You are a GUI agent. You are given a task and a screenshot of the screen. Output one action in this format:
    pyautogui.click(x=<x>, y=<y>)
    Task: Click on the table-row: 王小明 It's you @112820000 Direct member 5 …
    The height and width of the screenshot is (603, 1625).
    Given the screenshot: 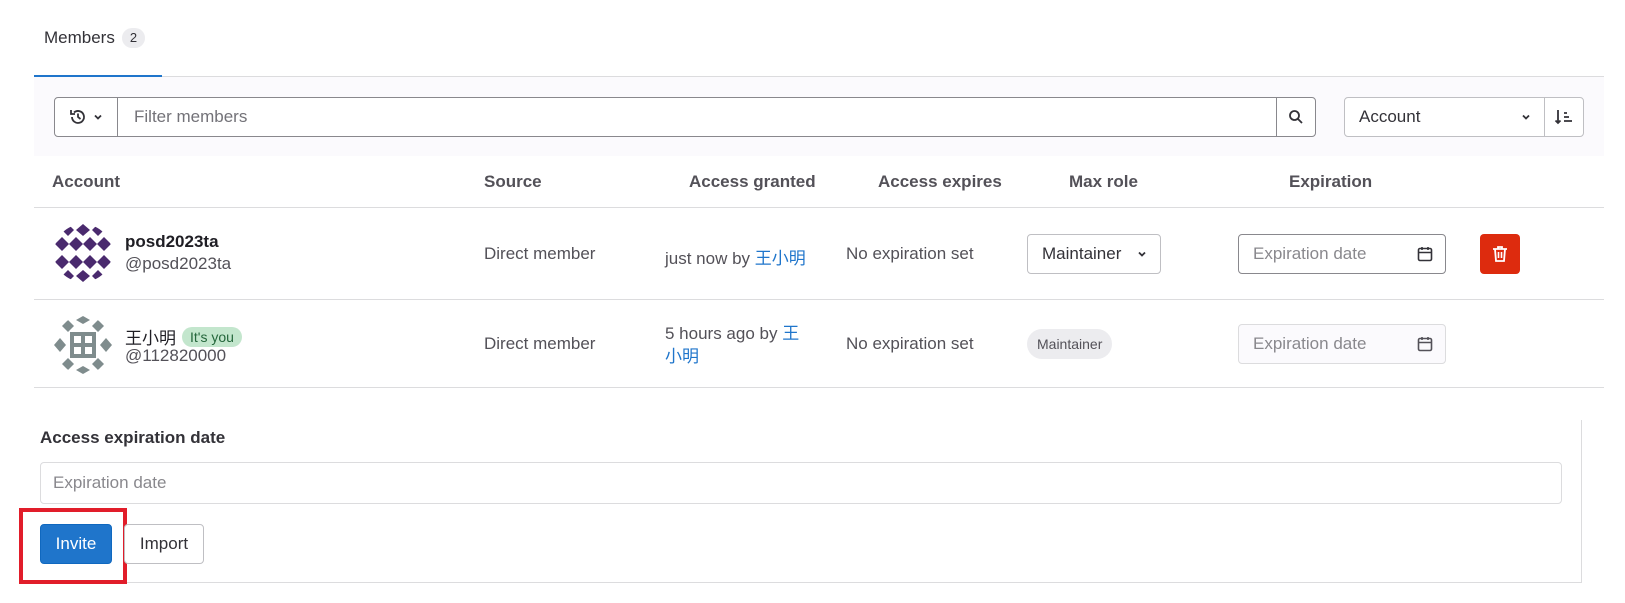 What is the action you would take?
    pyautogui.click(x=819, y=344)
    